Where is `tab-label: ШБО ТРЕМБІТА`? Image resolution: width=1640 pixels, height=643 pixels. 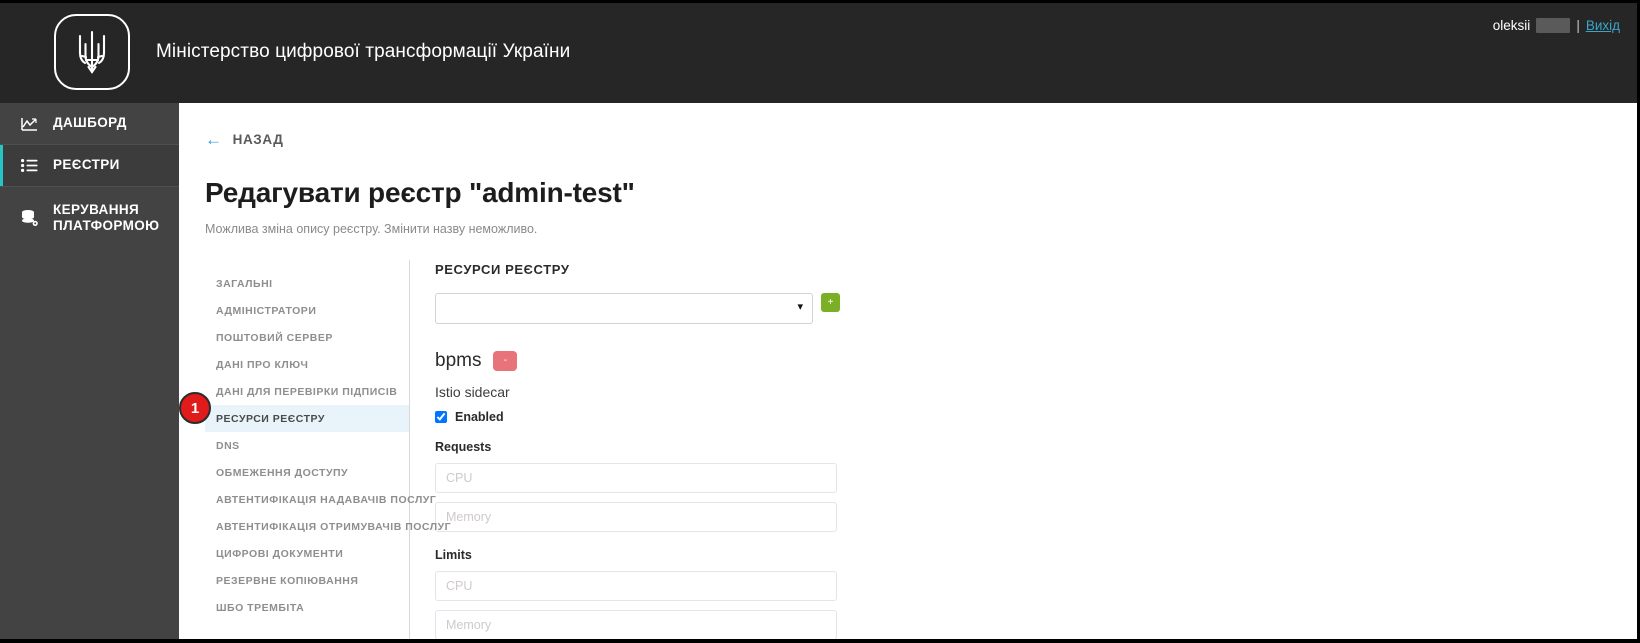 tab-label: ШБО ТРЕМБІТА is located at coordinates (260, 607).